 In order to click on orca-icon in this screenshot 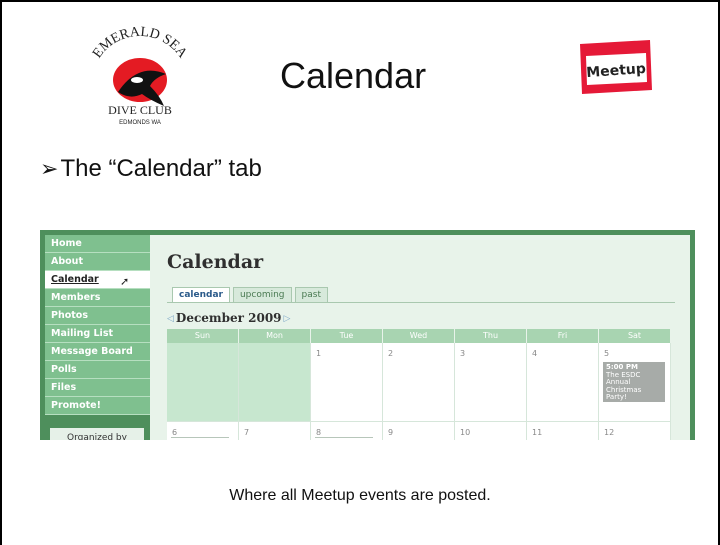, I will do `click(140, 82)`.